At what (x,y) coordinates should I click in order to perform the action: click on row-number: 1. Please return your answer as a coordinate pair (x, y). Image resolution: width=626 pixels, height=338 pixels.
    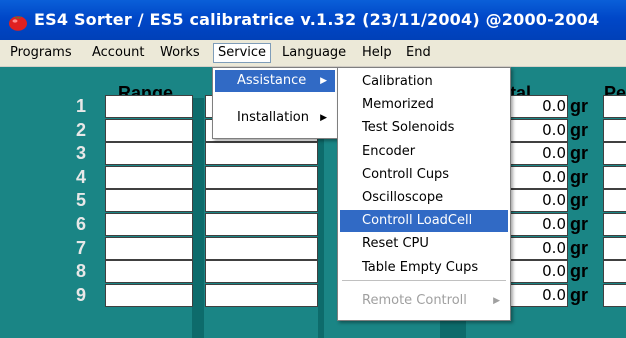
    Looking at the image, I should click on (80, 106).